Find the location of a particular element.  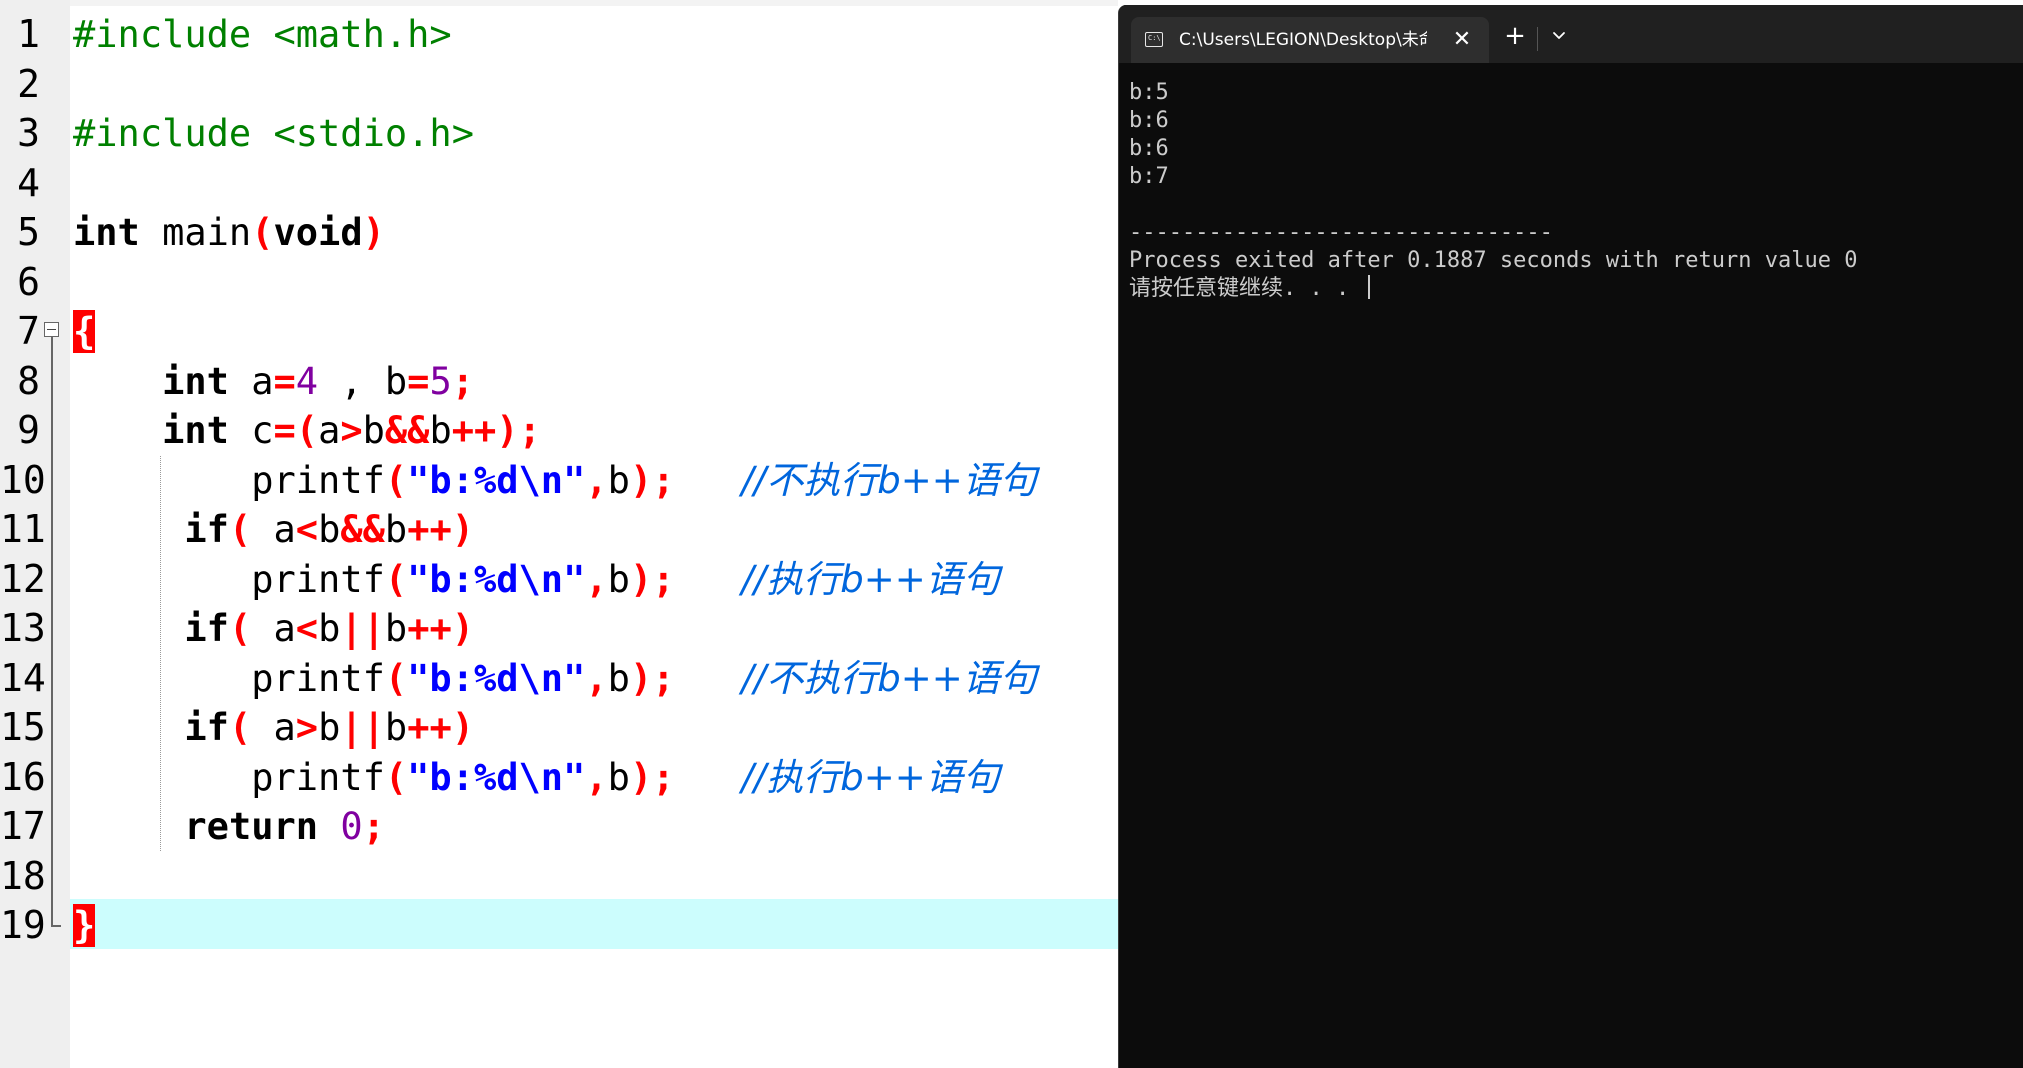

code-line-7: { is located at coordinates (84, 332).